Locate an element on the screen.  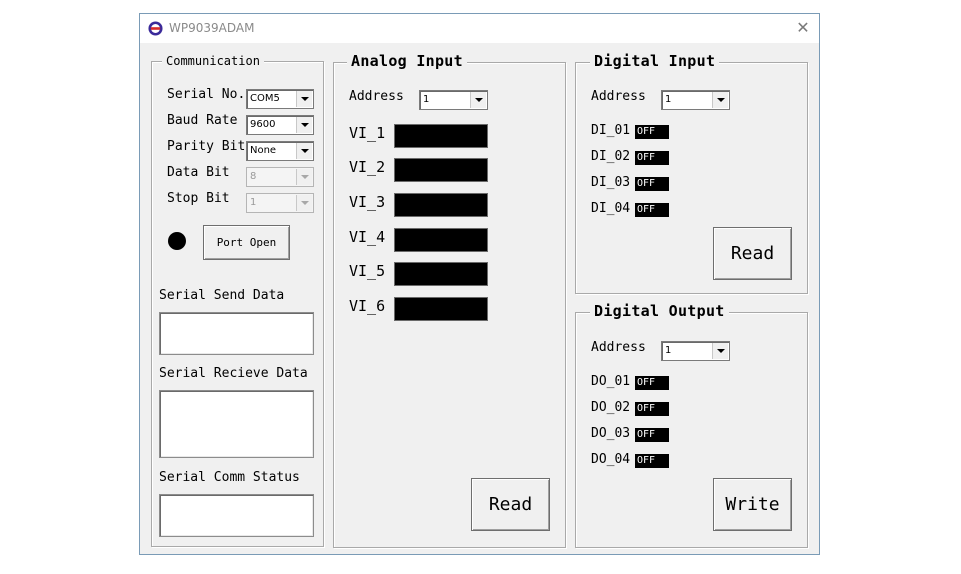
data-bit-label: Data Bit is located at coordinates (198, 172).